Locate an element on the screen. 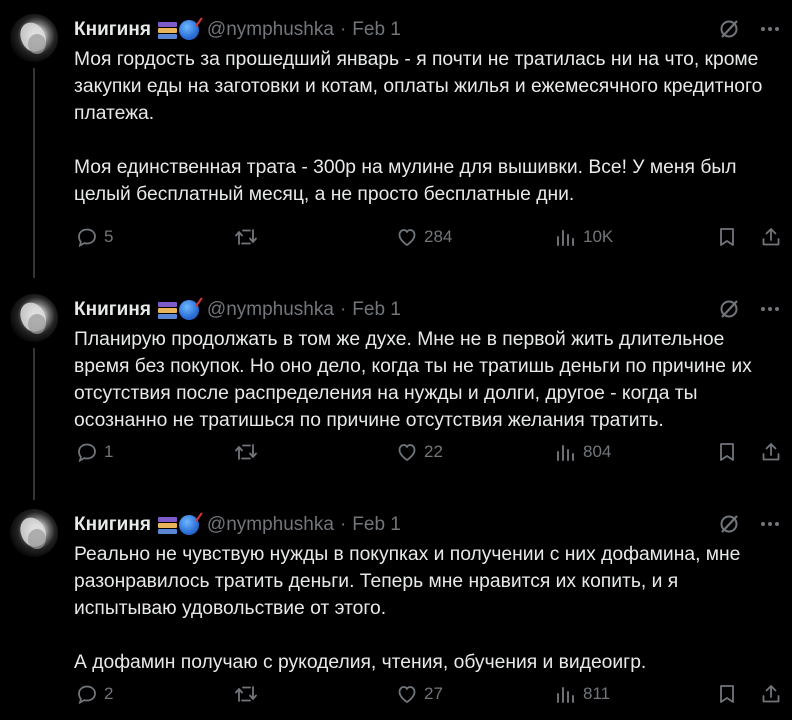  reply-button: 1 is located at coordinates (94, 452).